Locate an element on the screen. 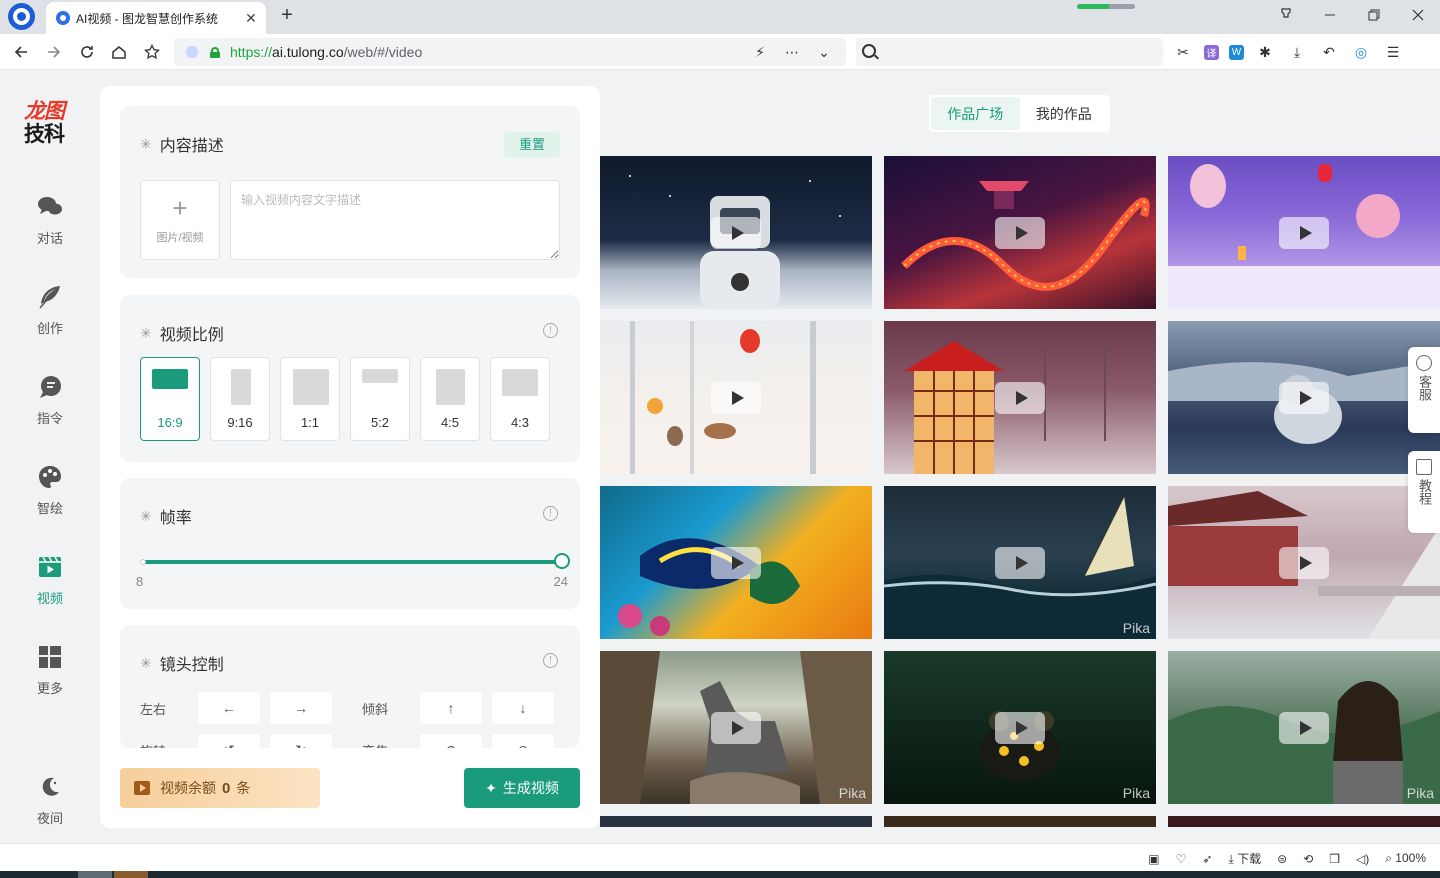  undo-icon: ↶ is located at coordinates (1329, 52).